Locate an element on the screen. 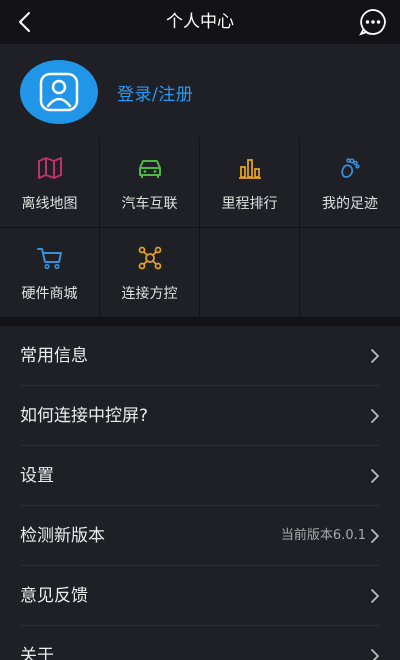 This screenshot has width=400, height=660. page-title: 个人中心 is located at coordinates (200, 22).